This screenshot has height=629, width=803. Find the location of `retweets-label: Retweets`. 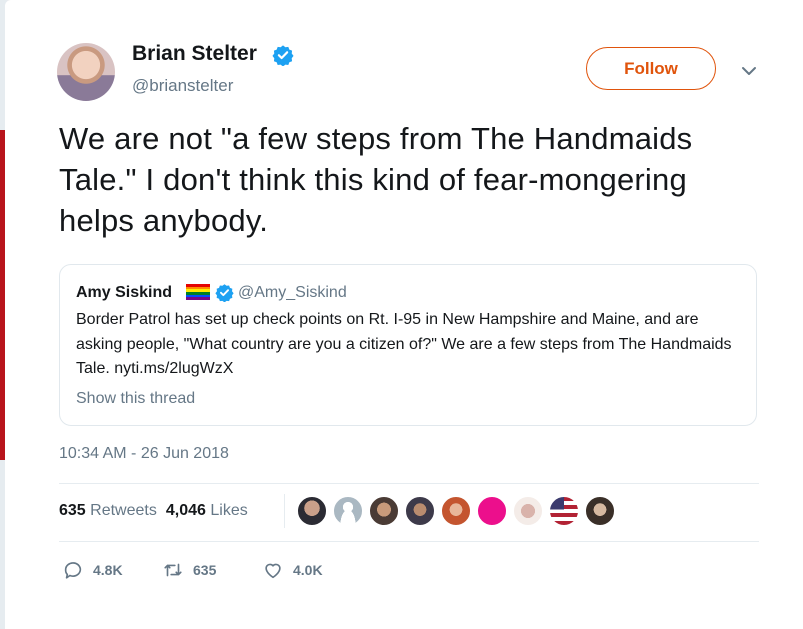

retweets-label: Retweets is located at coordinates (123, 510).